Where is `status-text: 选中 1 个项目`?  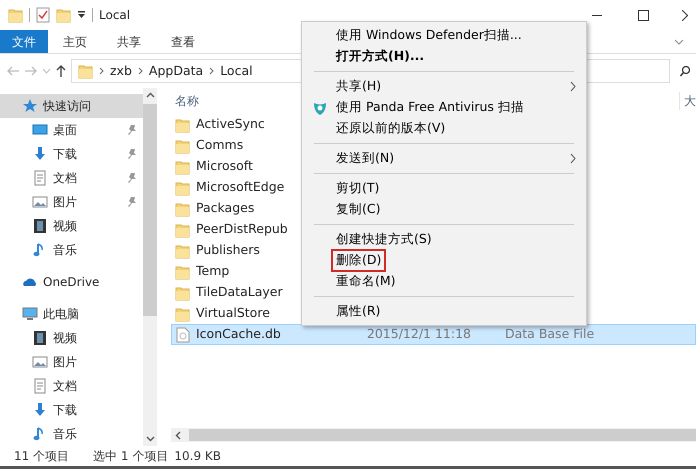
status-text: 选中 1 个项目 is located at coordinates (130, 456).